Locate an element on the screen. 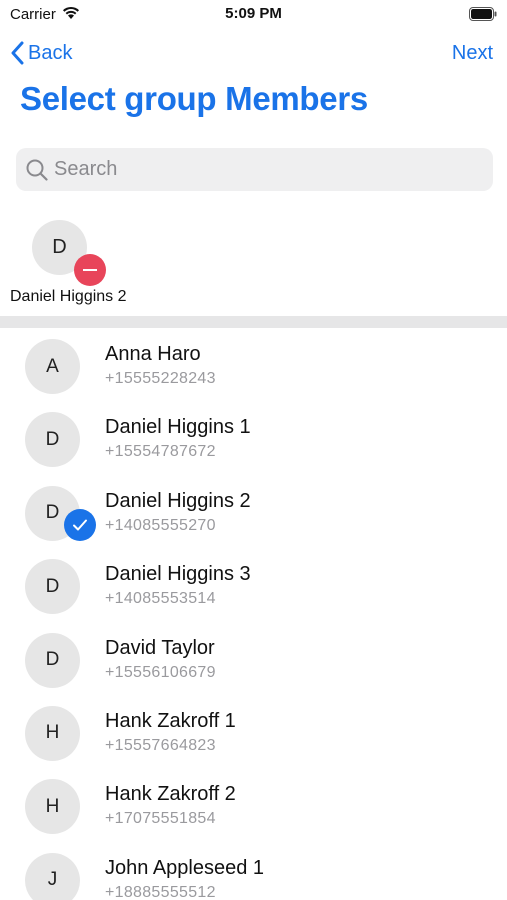 The image size is (507, 900). selected-member-chip: D Daniel Higgins 2 is located at coordinates (78, 265).